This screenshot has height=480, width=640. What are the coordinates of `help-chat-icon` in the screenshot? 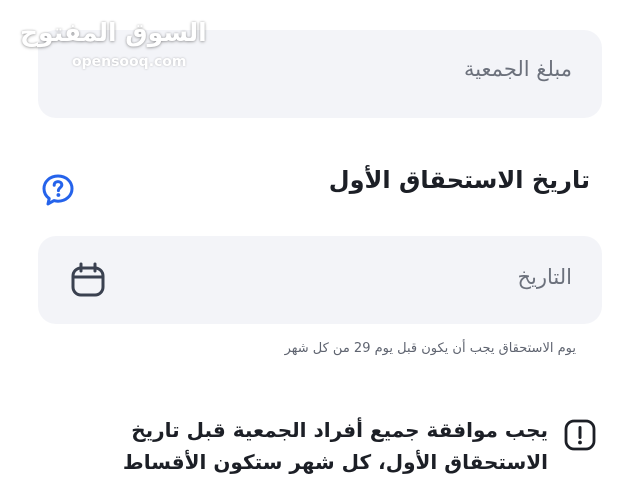 It's located at (58, 190).